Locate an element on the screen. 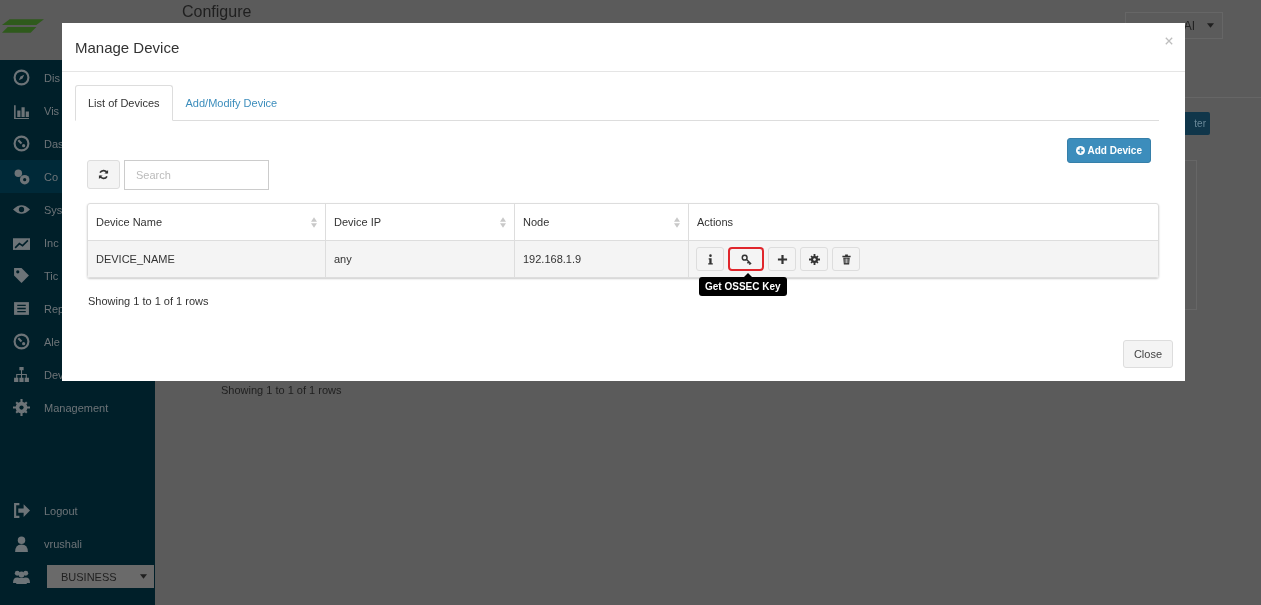 This screenshot has height=605, width=1261. modal-title: Manage Device is located at coordinates (127, 47).